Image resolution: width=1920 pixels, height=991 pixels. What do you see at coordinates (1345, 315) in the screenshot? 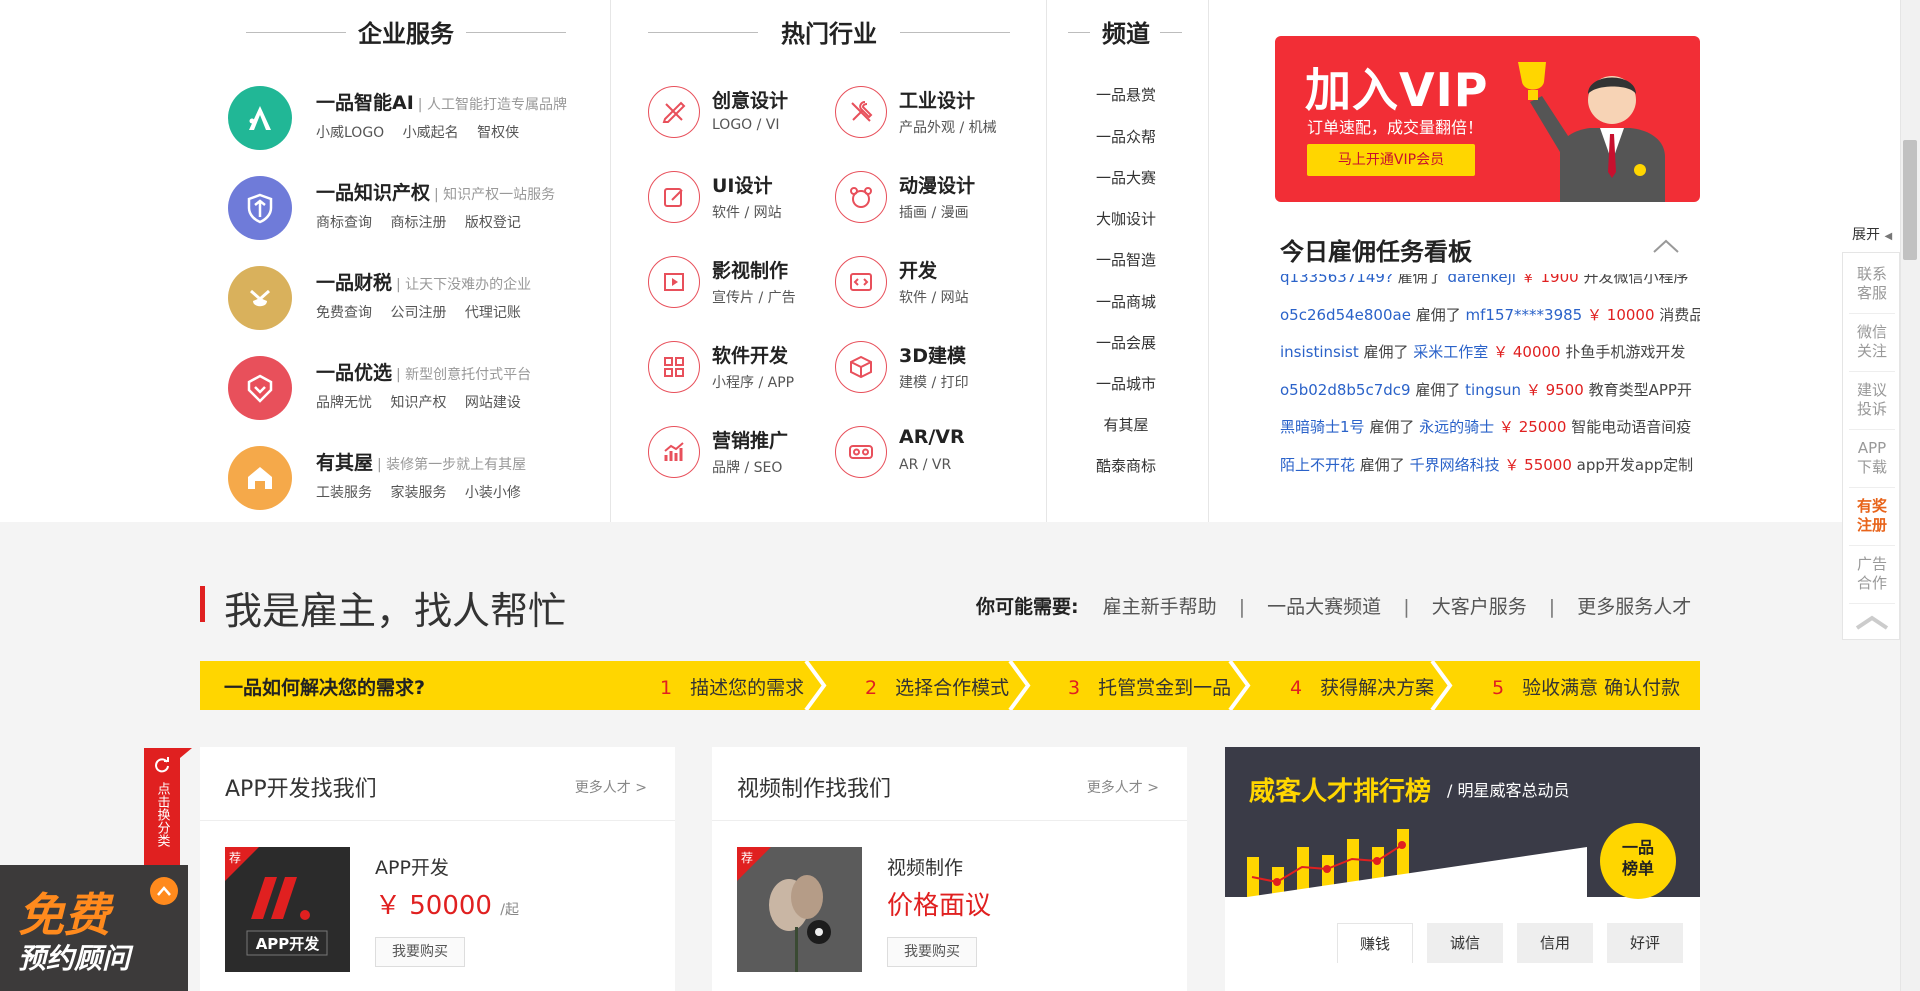
I see `employer-name: o5c26d54e800ae` at bounding box center [1345, 315].